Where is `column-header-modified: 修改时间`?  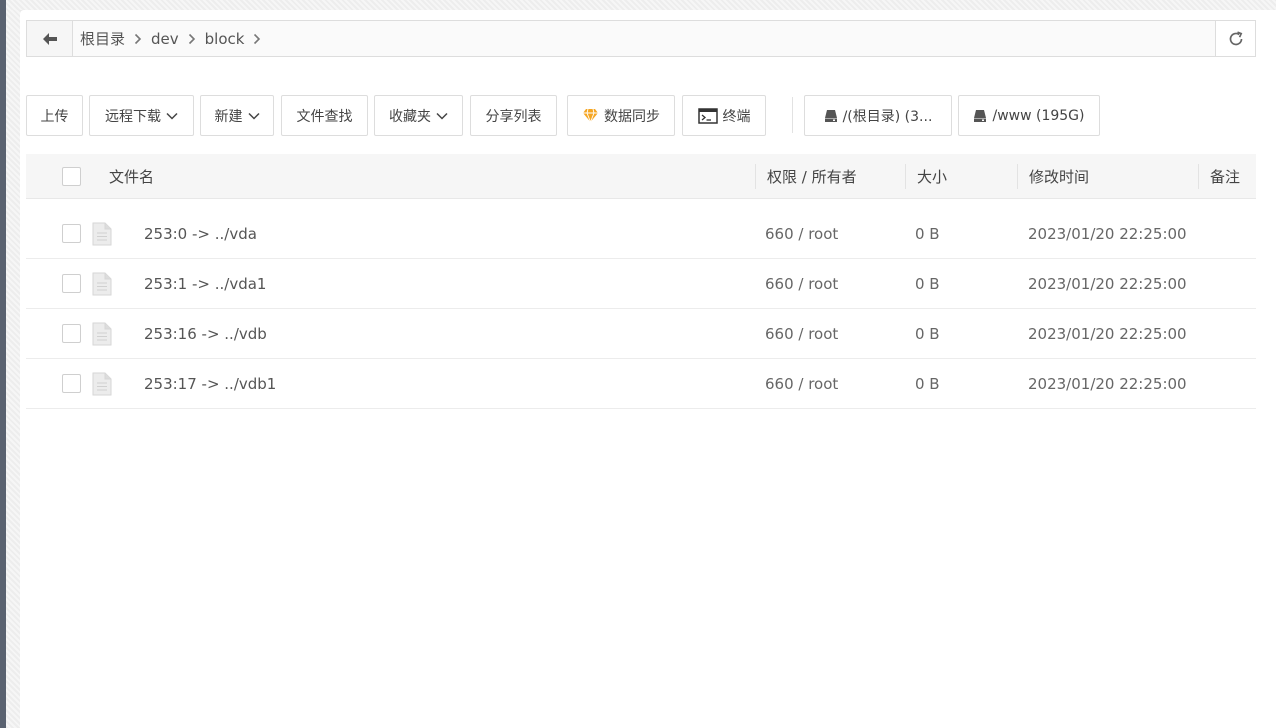
column-header-modified: 修改时间 is located at coordinates (1059, 176).